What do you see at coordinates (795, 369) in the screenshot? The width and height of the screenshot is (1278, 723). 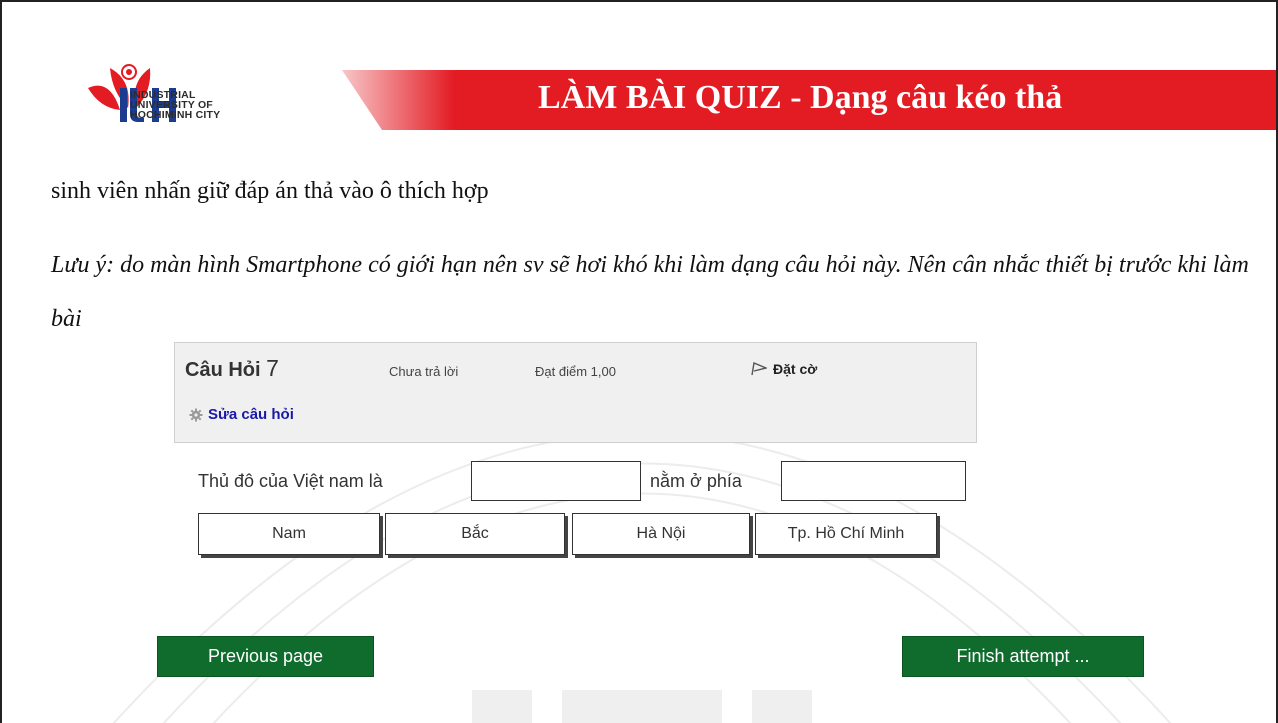 I see `flag-label: Đặt cờ` at bounding box center [795, 369].